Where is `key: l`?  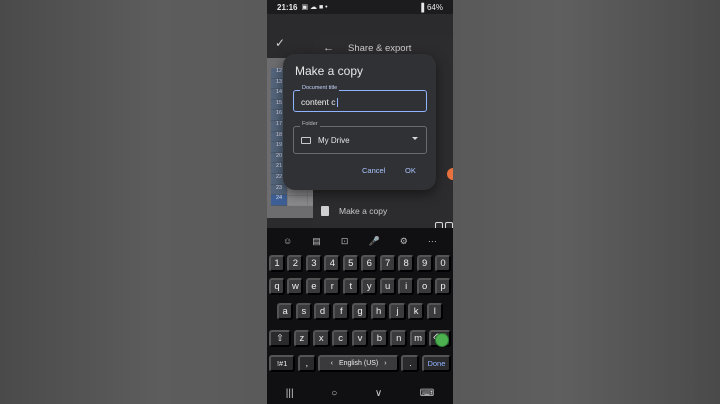 key: l is located at coordinates (434, 311).